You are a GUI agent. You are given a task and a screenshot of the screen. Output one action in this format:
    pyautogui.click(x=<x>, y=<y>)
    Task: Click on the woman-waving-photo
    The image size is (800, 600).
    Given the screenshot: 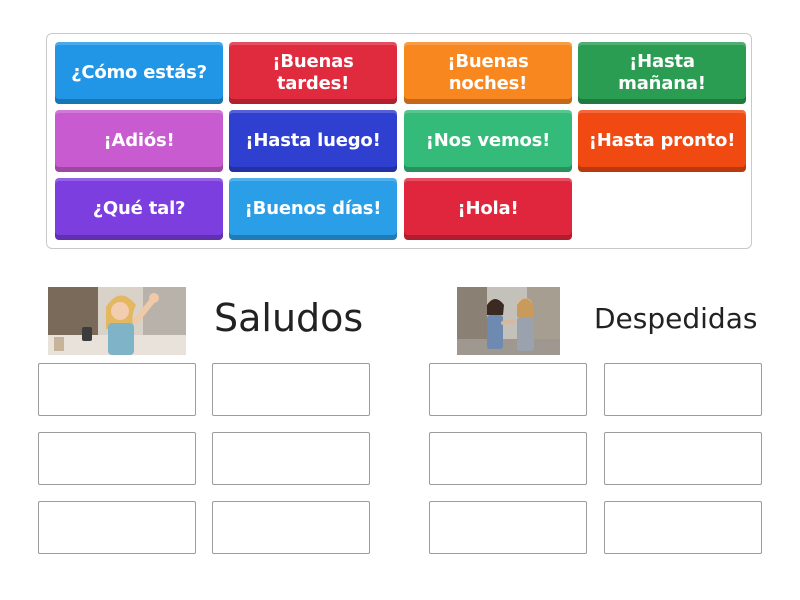 What is the action you would take?
    pyautogui.click(x=117, y=321)
    